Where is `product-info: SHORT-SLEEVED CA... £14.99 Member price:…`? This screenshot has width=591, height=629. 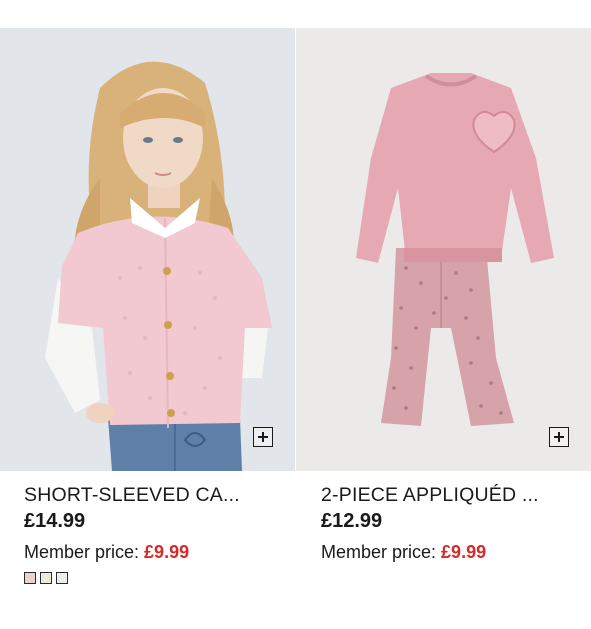
product-info: SHORT-SLEEVED CA... £14.99 Member price:… is located at coordinates (147, 527).